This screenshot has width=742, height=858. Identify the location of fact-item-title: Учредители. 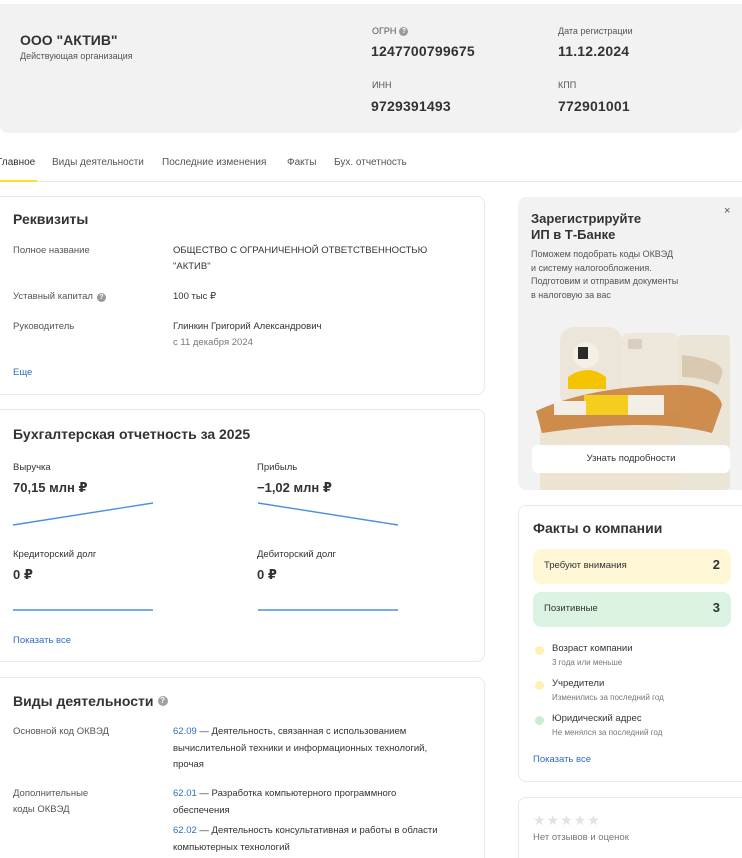
(578, 683).